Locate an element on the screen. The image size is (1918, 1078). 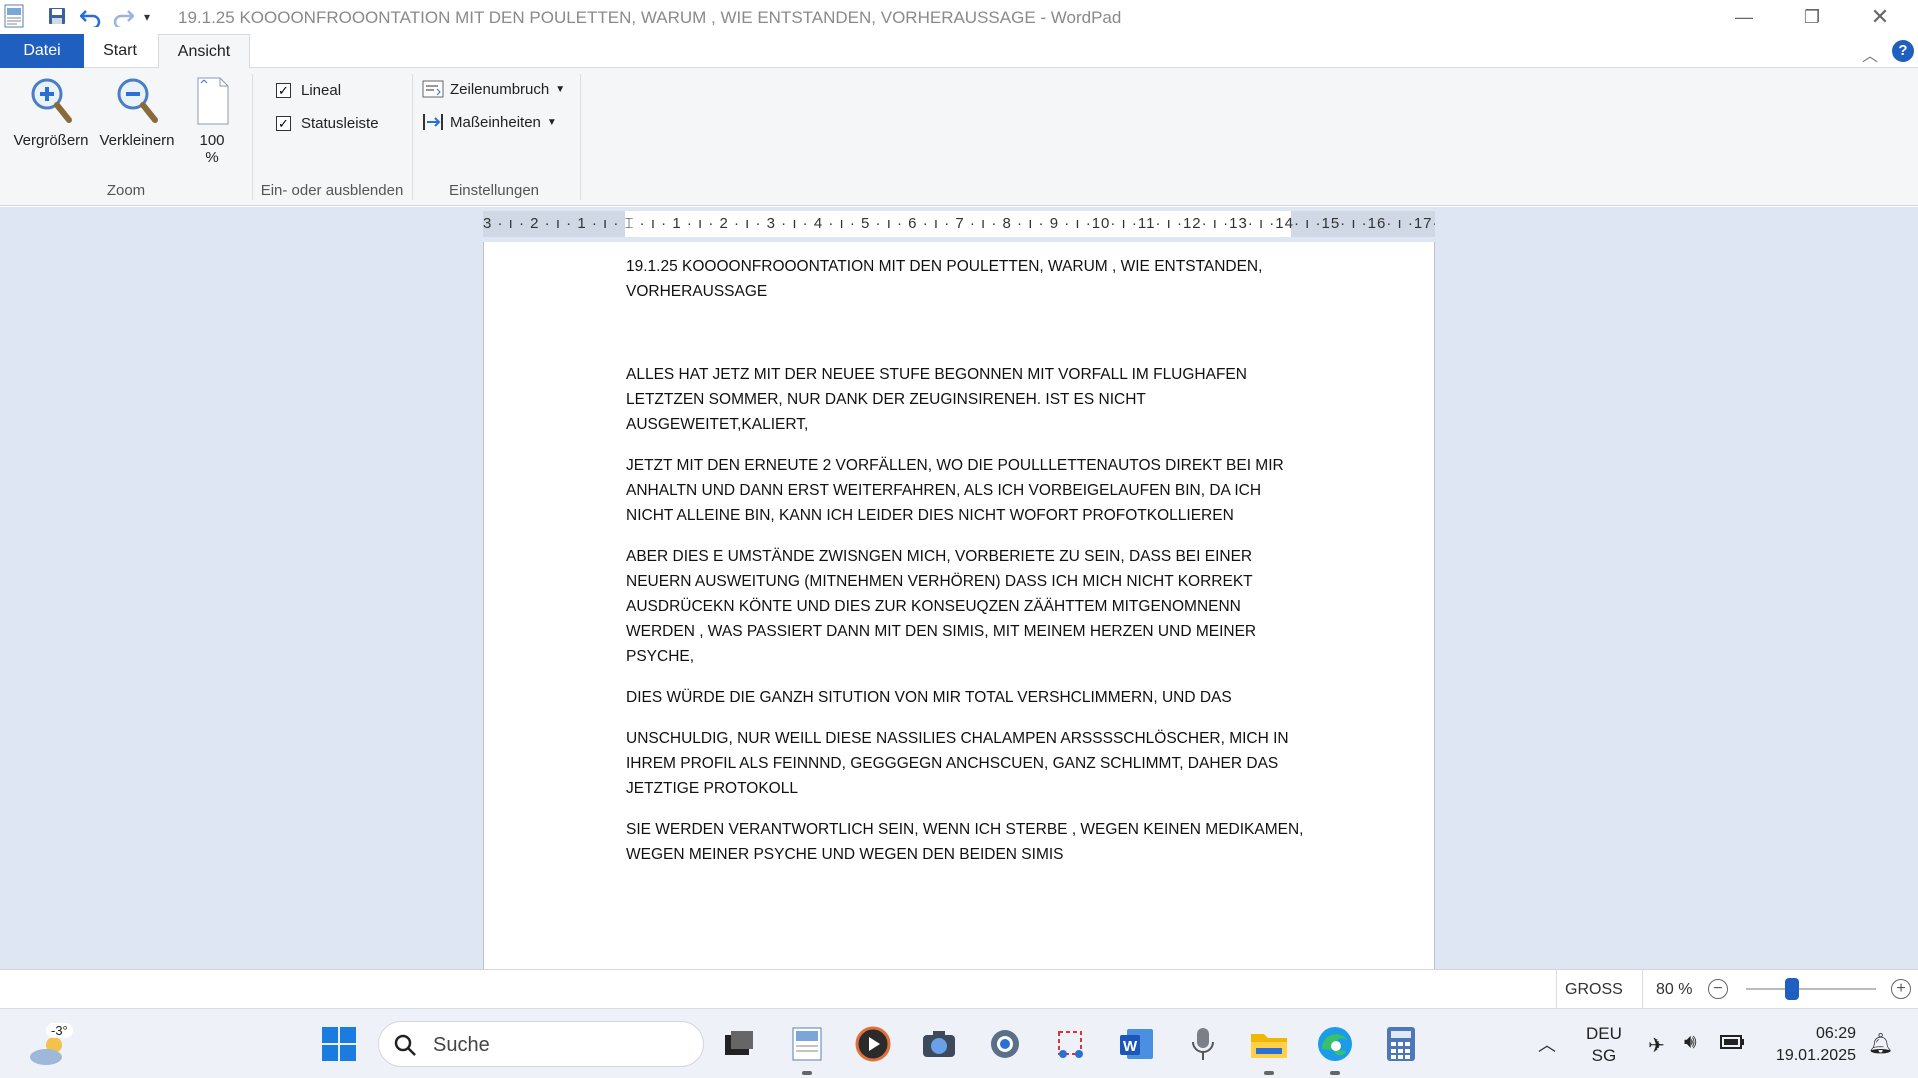
word-icon: W is located at coordinates (1137, 1044).